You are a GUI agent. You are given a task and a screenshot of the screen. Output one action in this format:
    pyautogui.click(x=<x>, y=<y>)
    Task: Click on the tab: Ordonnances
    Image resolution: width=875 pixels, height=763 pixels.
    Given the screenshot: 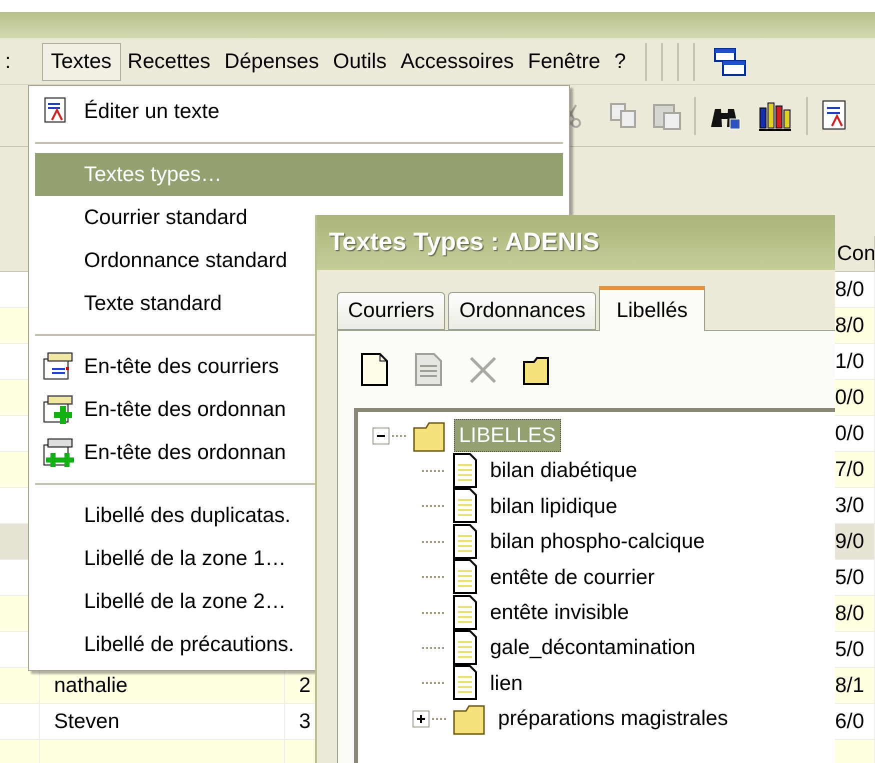 What is the action you would take?
    pyautogui.click(x=522, y=311)
    